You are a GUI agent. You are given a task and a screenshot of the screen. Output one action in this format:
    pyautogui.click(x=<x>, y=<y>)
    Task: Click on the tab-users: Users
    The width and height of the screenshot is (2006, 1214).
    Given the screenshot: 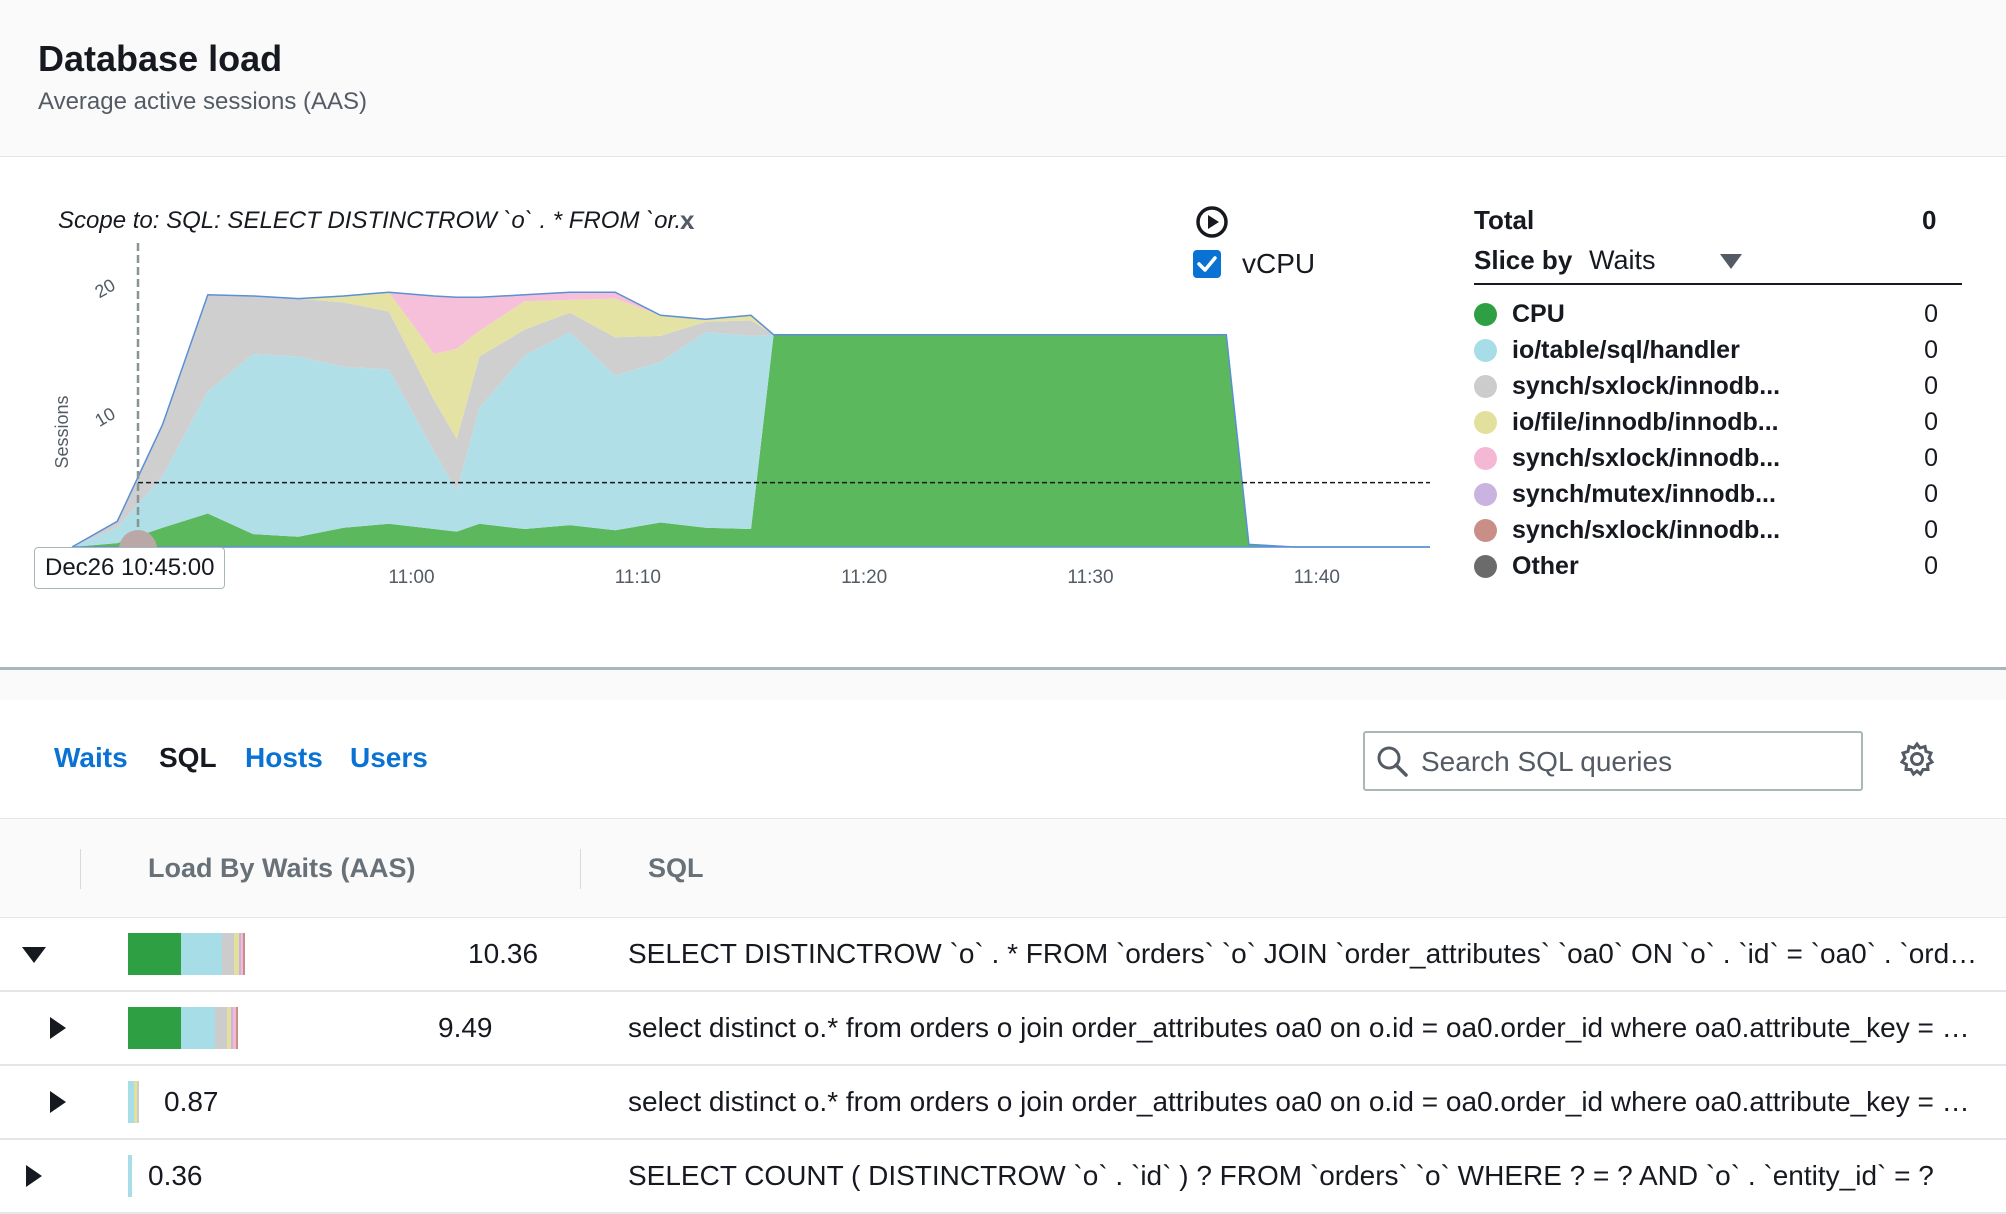 What is the action you would take?
    pyautogui.click(x=389, y=758)
    